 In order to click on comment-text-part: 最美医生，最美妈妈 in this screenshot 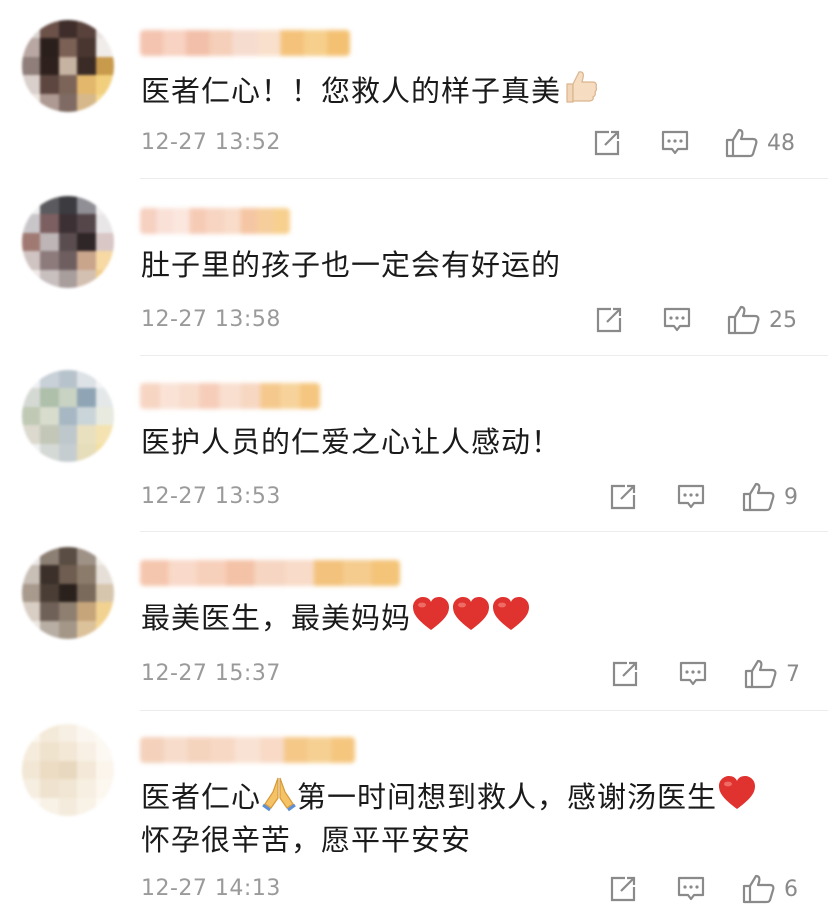, I will do `click(276, 618)`.